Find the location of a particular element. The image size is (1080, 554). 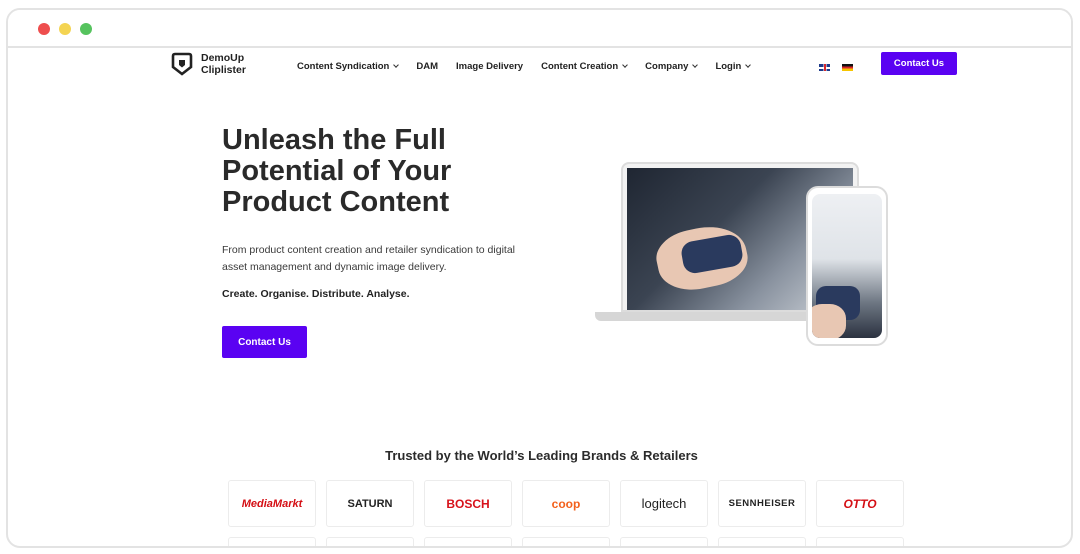

brand-name: logitech is located at coordinates (664, 503).